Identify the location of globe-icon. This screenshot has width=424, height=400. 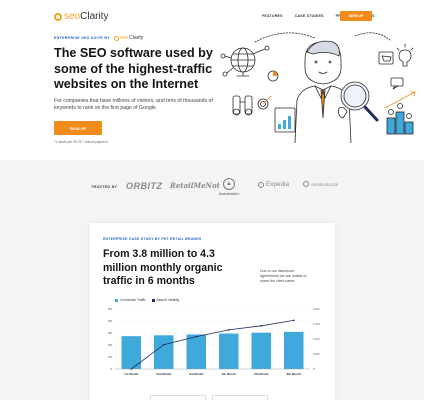
(243, 62).